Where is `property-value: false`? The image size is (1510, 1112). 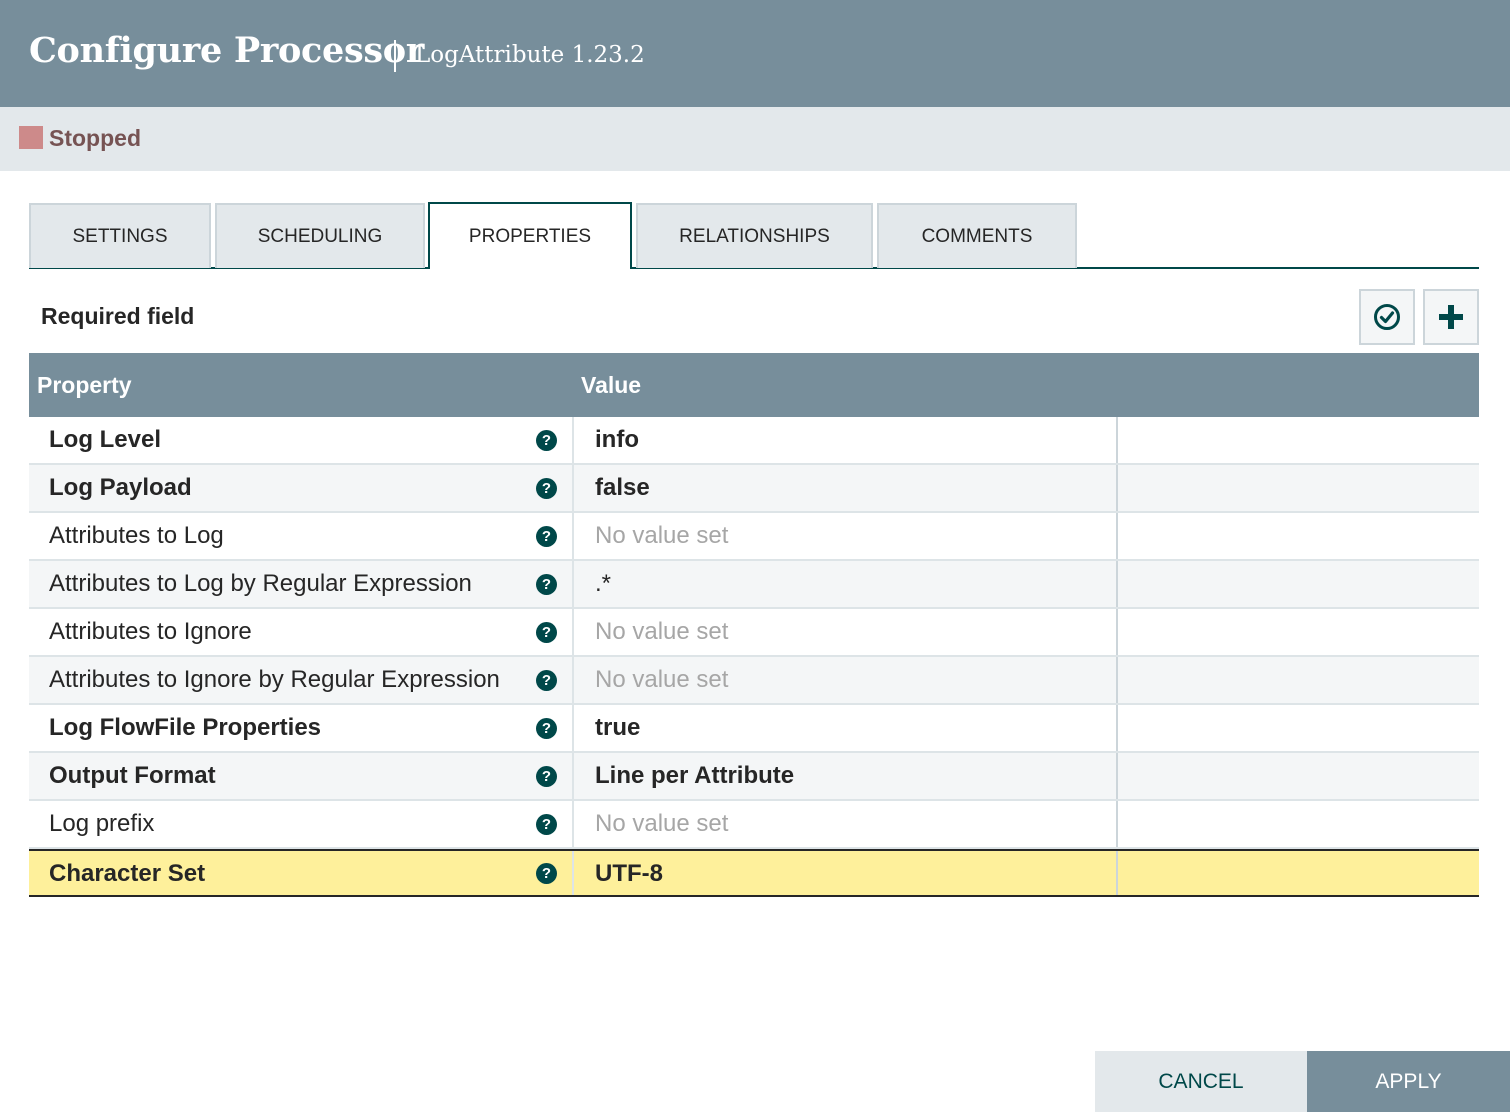 property-value: false is located at coordinates (622, 488).